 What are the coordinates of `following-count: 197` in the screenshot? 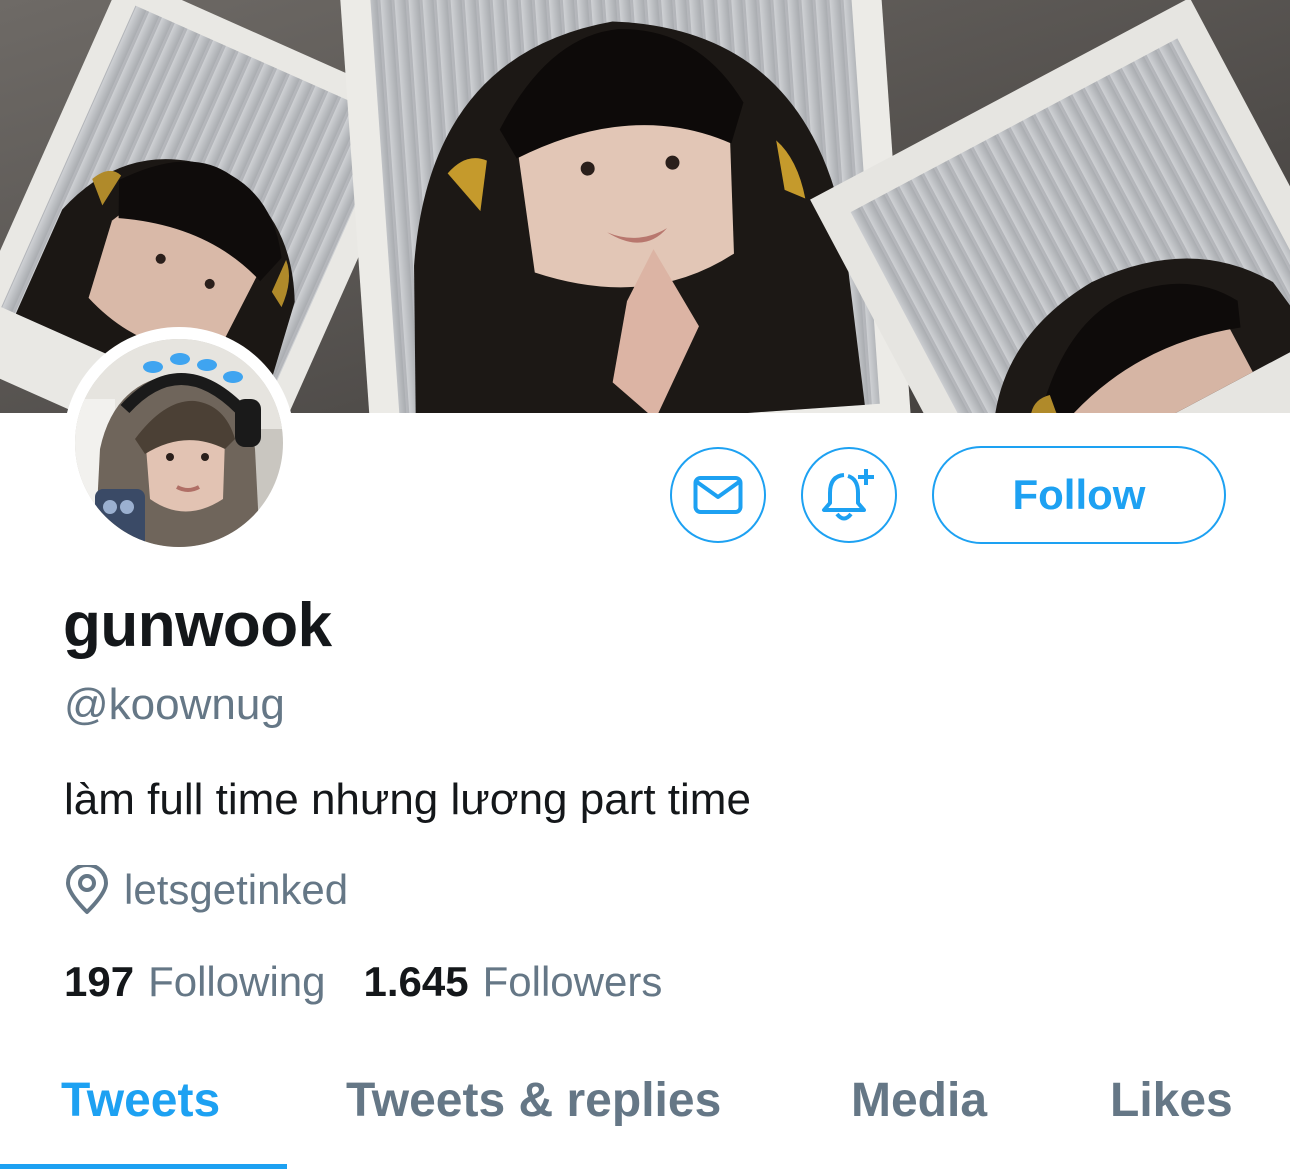 It's located at (99, 981).